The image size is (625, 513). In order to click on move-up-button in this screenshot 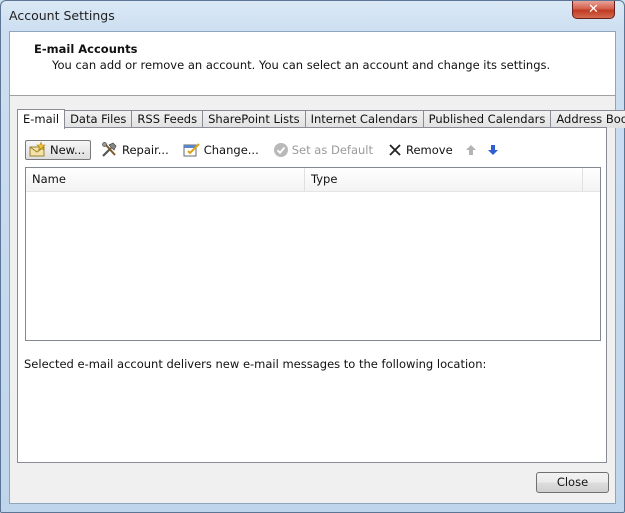, I will do `click(471, 150)`.